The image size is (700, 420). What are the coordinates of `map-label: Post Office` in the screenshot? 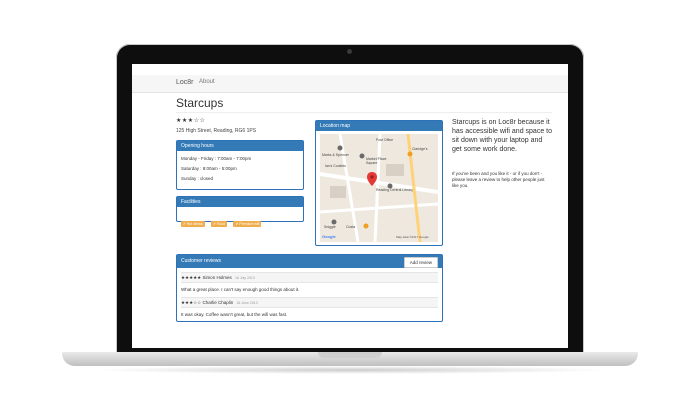 It's located at (385, 140).